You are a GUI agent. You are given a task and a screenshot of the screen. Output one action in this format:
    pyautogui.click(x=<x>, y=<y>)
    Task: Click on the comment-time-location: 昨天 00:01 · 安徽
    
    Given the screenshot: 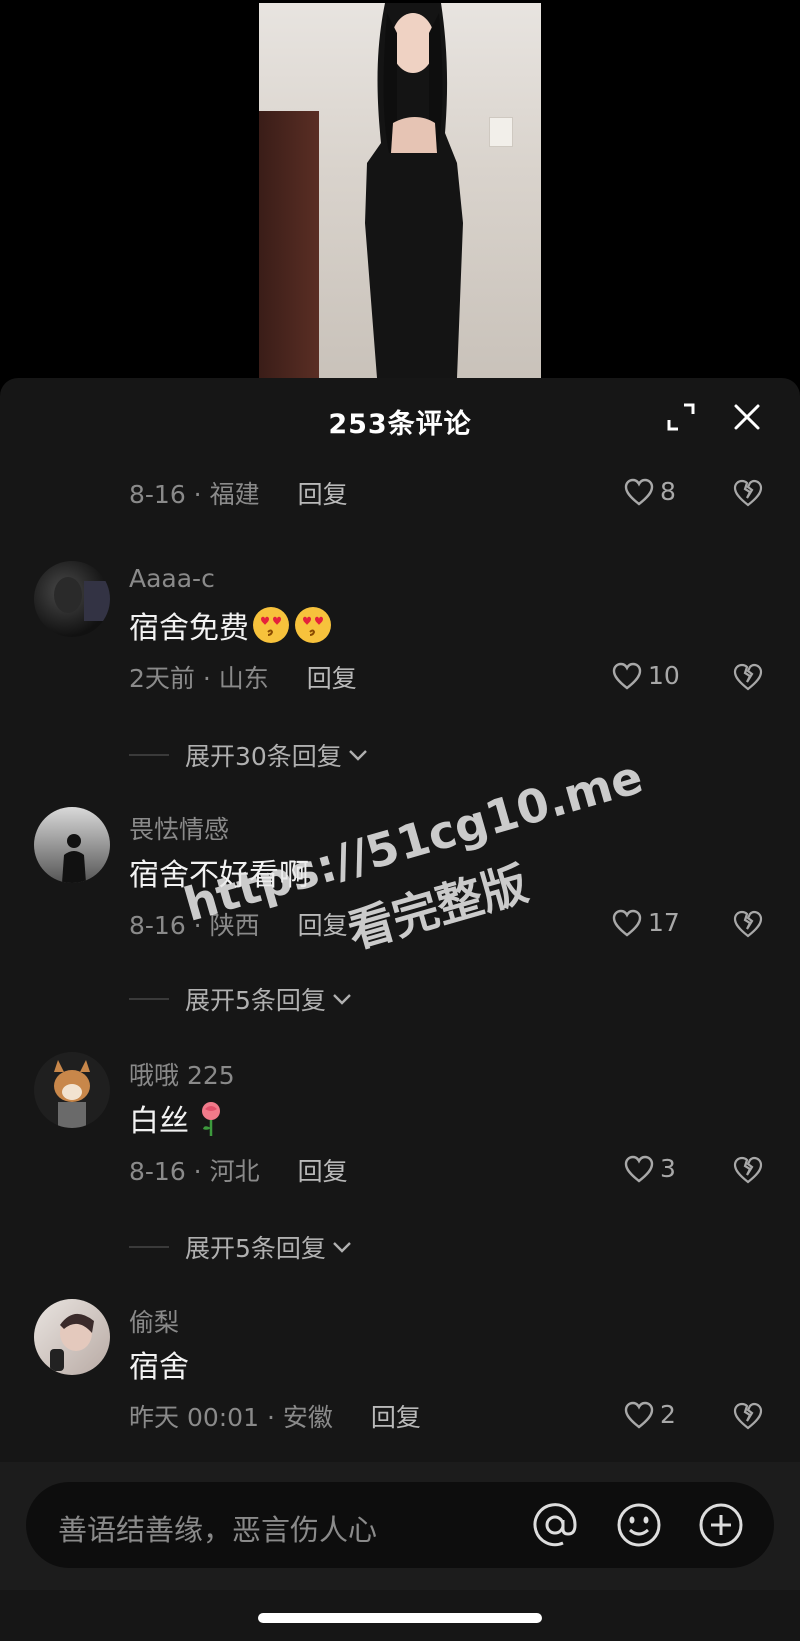 What is the action you would take?
    pyautogui.click(x=231, y=1417)
    